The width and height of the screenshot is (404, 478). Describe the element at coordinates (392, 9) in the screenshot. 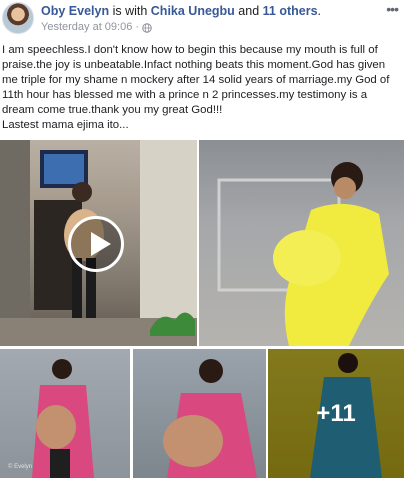

I see `more-options-icon: •••` at that location.